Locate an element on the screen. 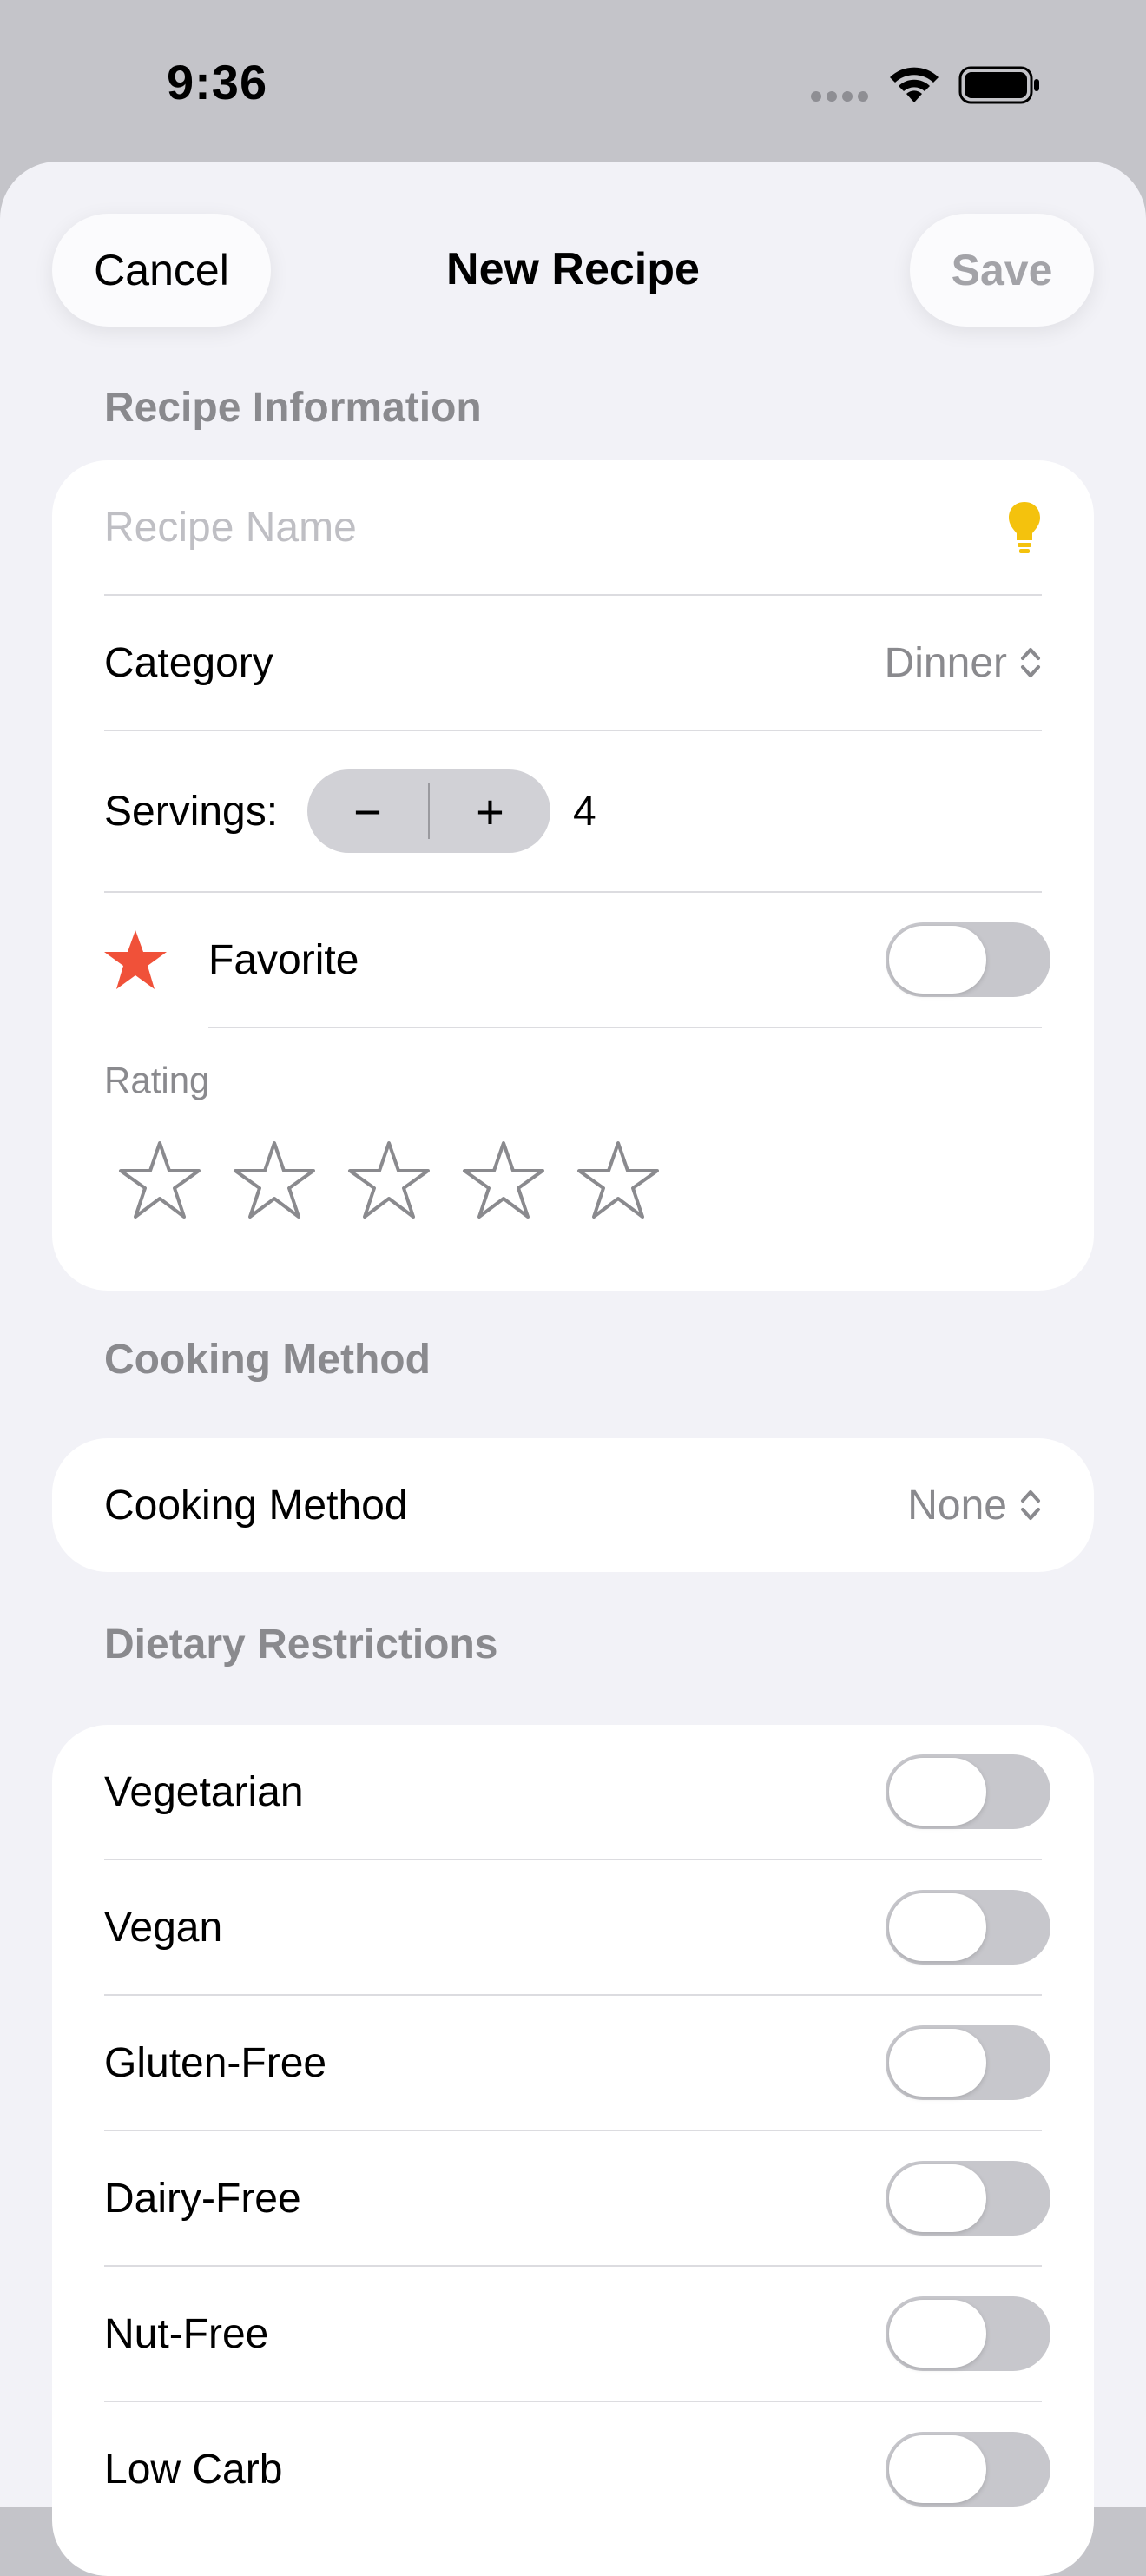  cooking-method-label: Cooking Method is located at coordinates (256, 1506).